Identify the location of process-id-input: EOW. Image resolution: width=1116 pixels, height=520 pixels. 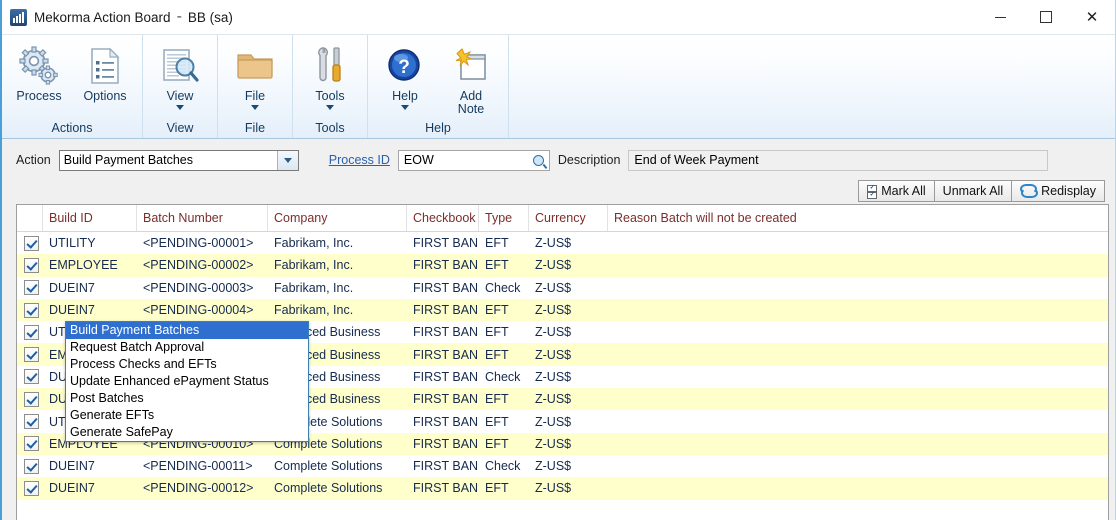
(462, 160).